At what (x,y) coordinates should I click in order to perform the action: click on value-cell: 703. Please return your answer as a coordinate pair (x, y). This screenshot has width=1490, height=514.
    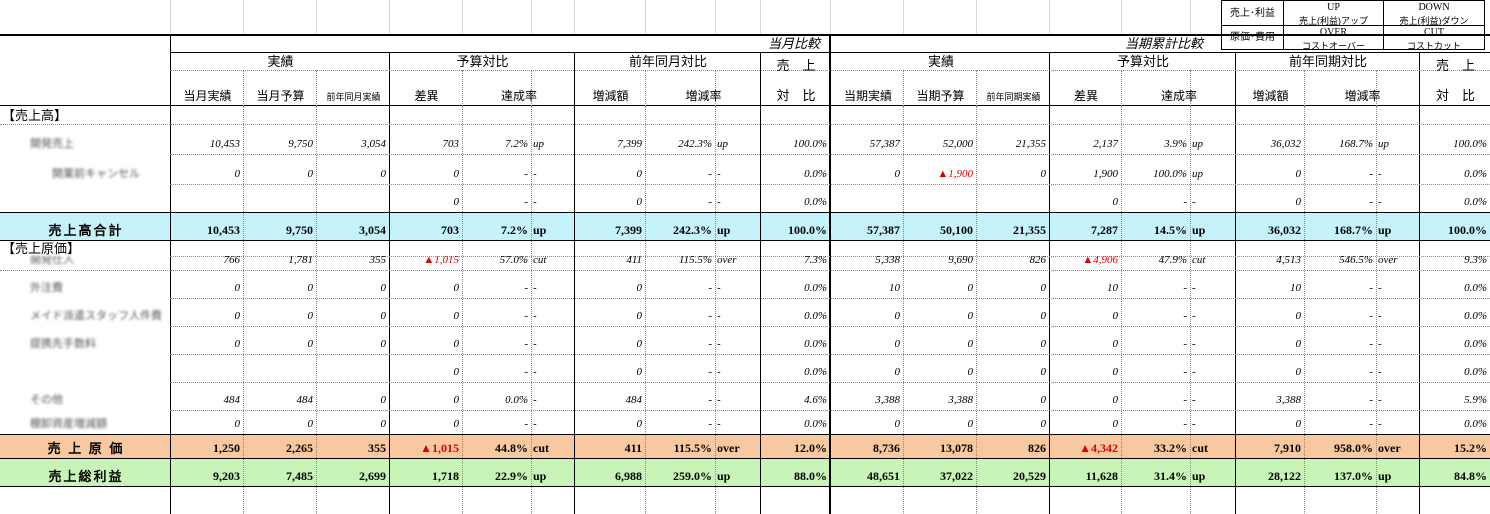
    Looking at the image, I should click on (450, 230).